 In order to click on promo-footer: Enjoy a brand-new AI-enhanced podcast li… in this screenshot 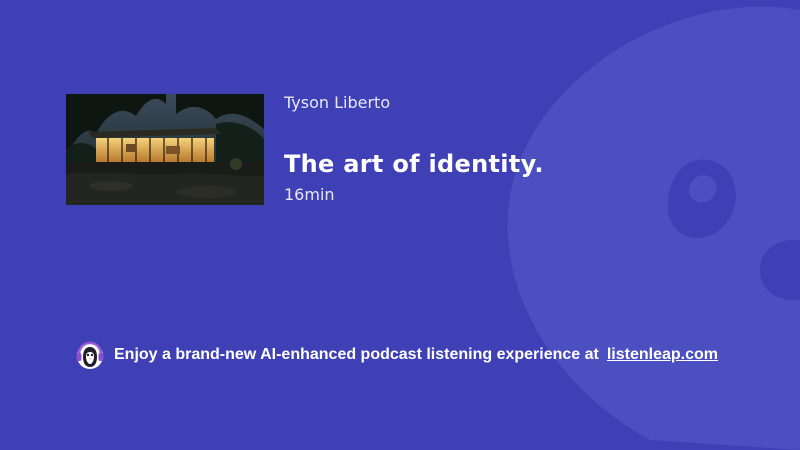, I will do `click(396, 355)`.